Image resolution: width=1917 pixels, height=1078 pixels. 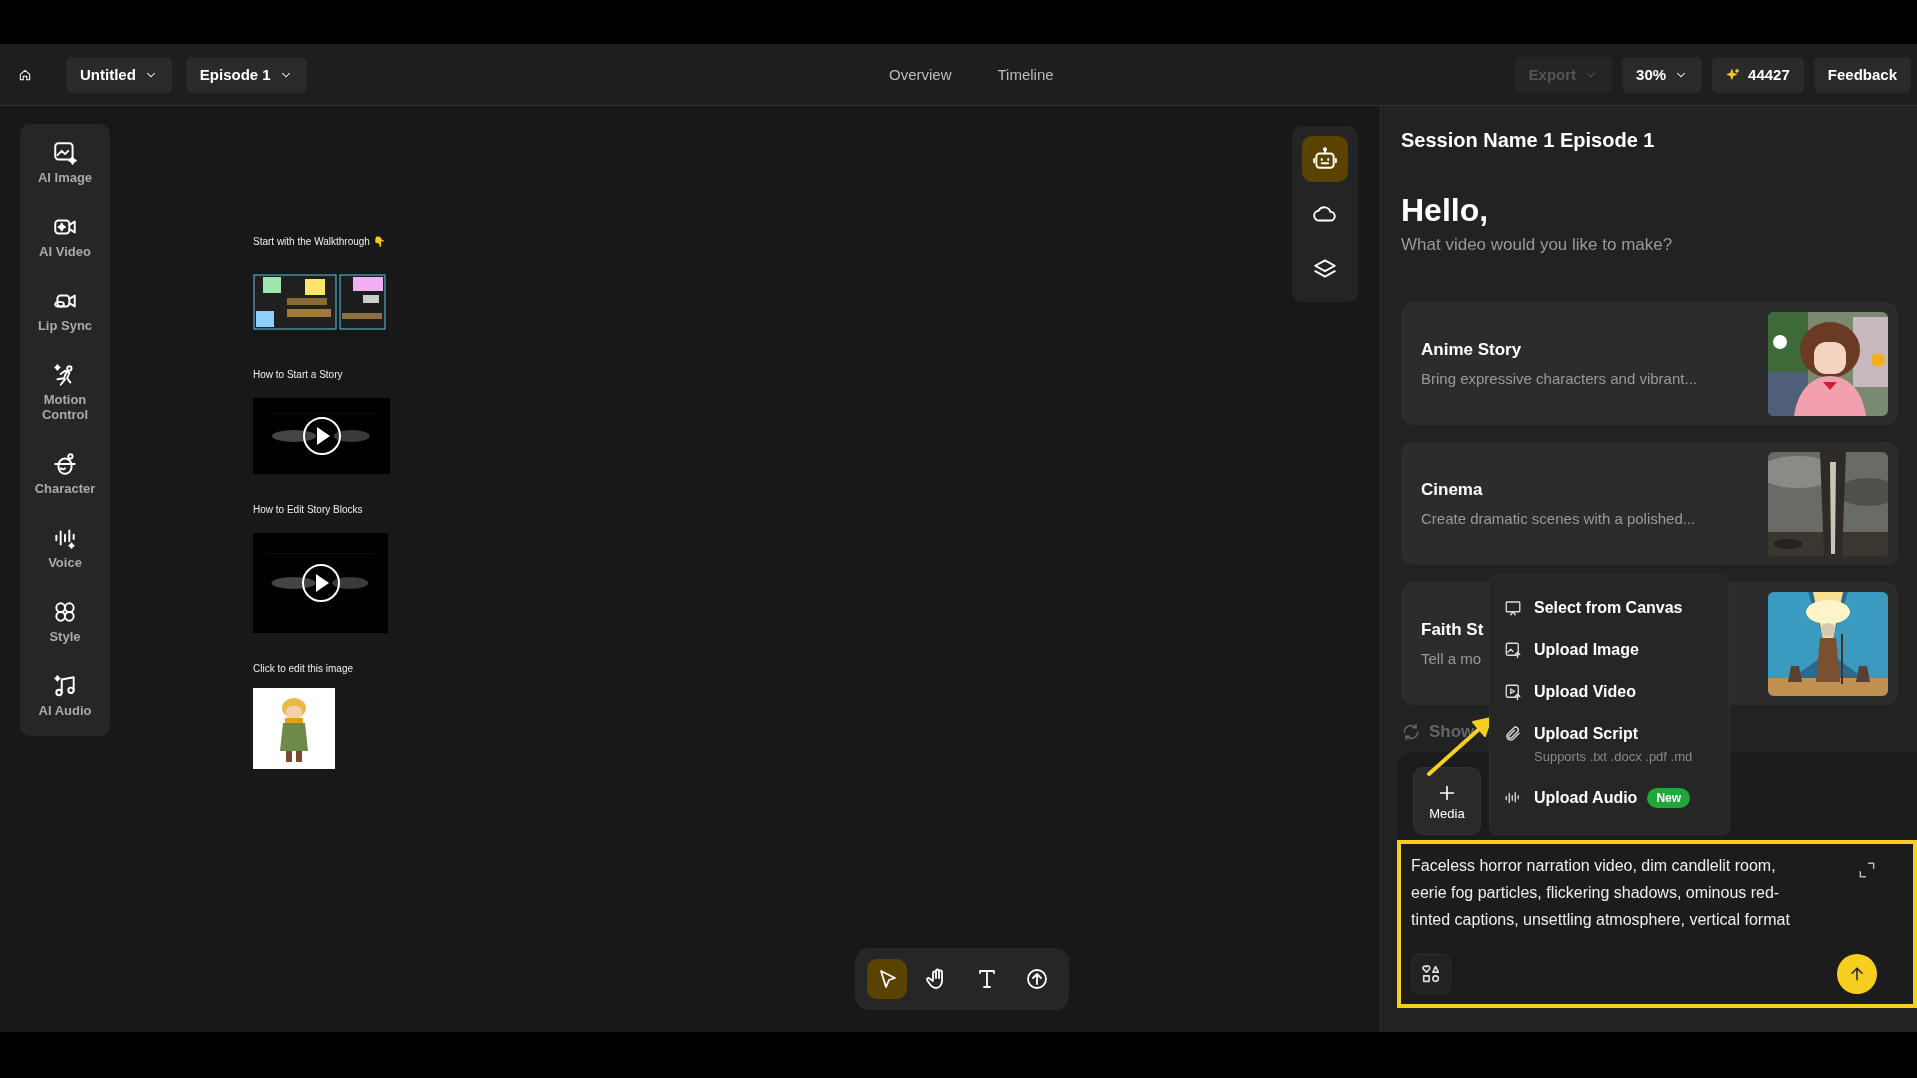 I want to click on canvas-caption: Click to edit this image, so click(x=304, y=668).